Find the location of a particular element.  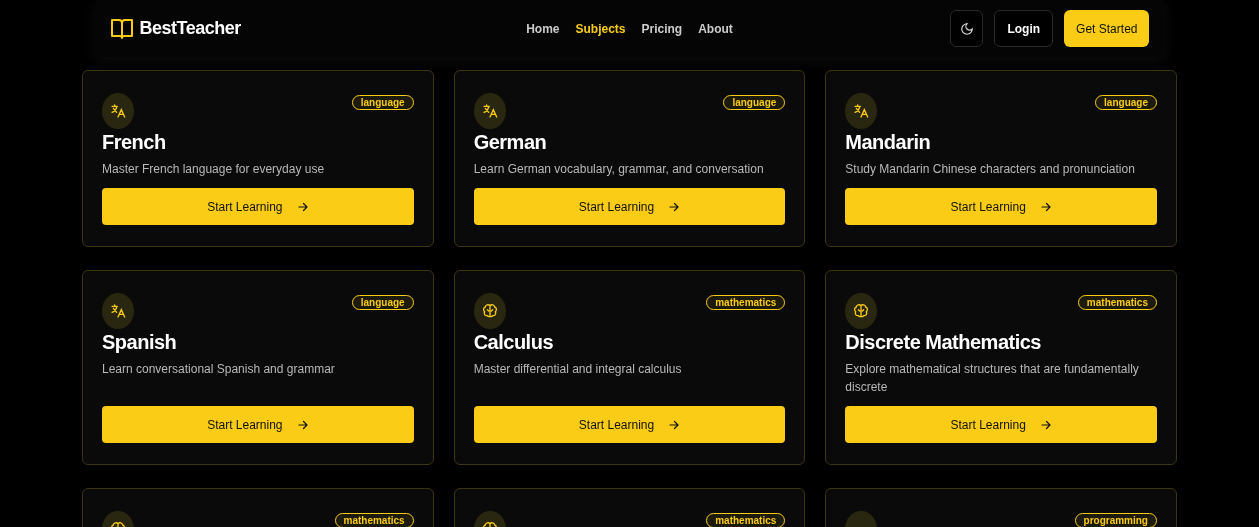

subject-title: Discrete Mathematics is located at coordinates (943, 342).